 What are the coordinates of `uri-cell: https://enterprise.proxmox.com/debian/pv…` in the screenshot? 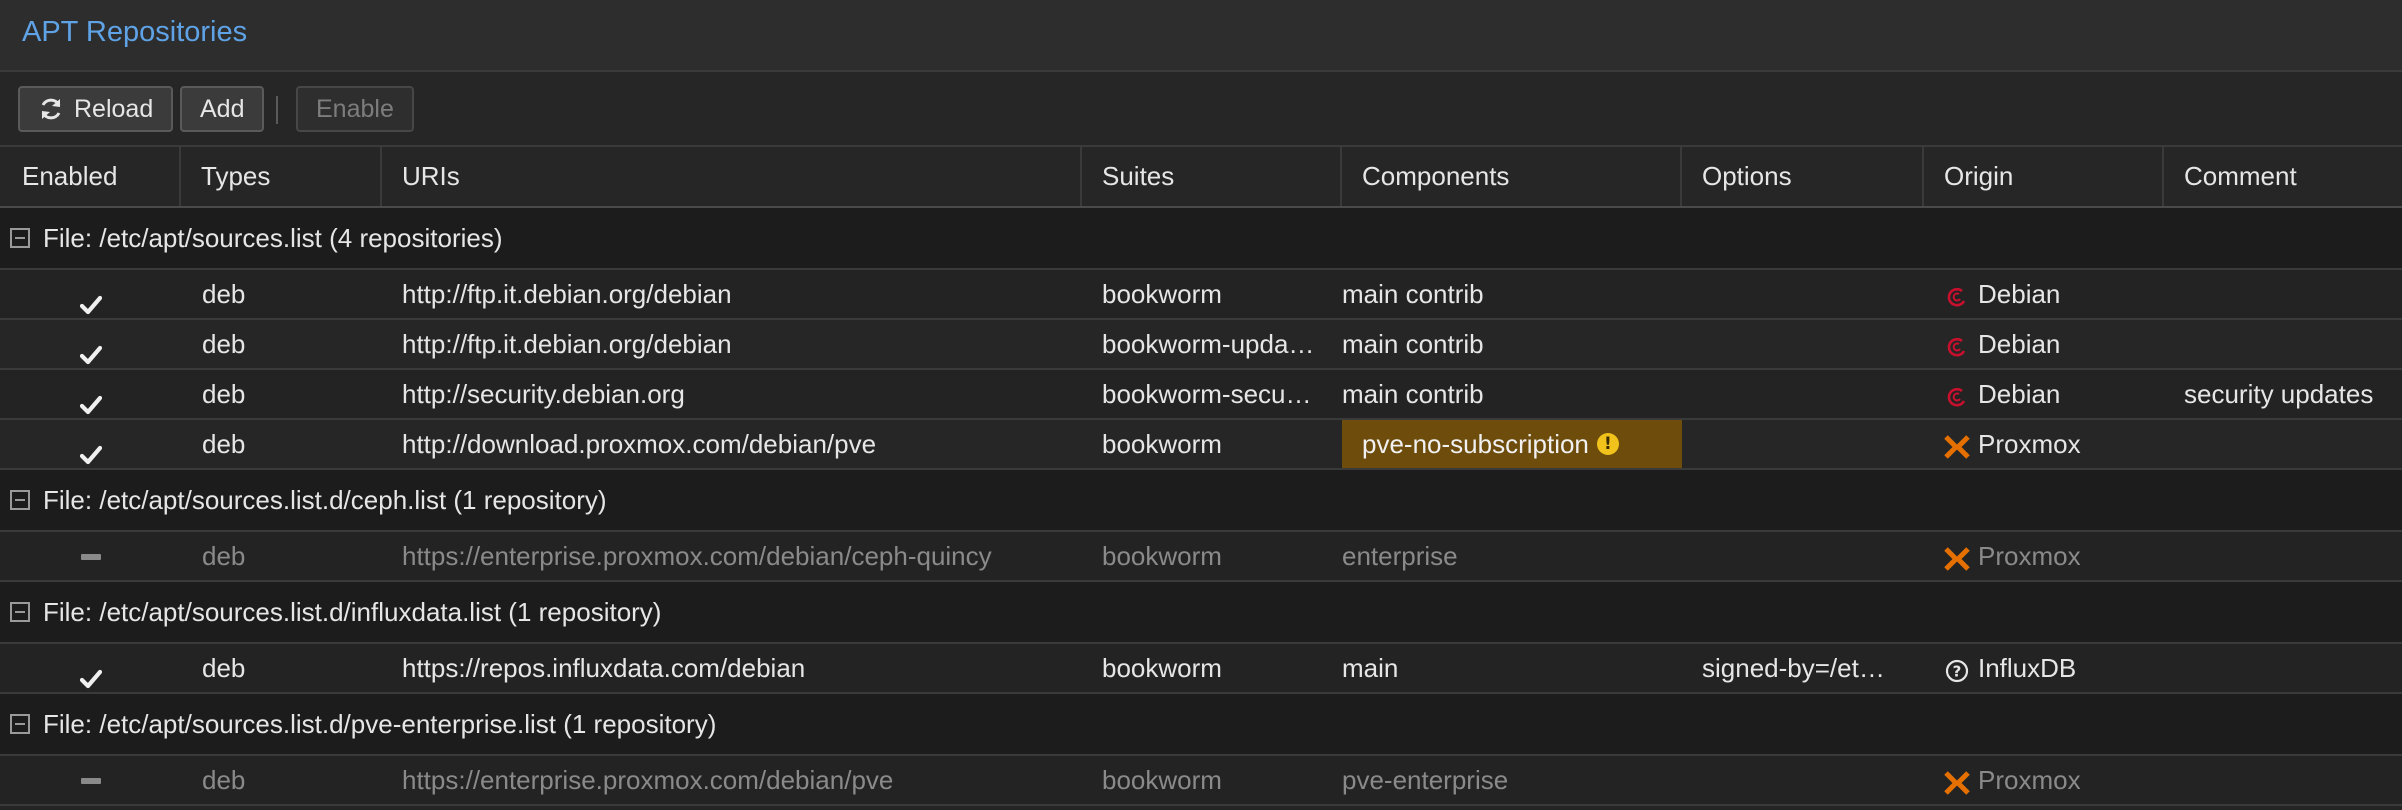 It's located at (648, 780).